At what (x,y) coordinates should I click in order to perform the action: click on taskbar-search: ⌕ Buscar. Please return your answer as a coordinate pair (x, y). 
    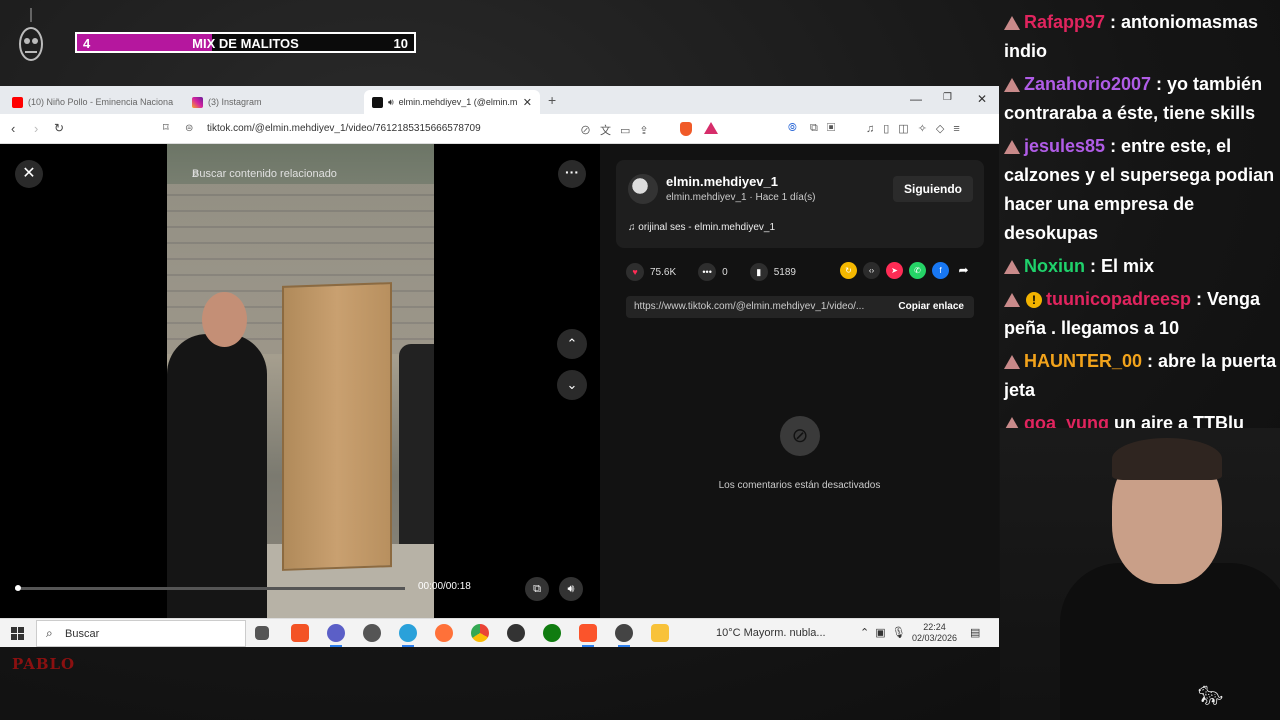
    Looking at the image, I should click on (141, 633).